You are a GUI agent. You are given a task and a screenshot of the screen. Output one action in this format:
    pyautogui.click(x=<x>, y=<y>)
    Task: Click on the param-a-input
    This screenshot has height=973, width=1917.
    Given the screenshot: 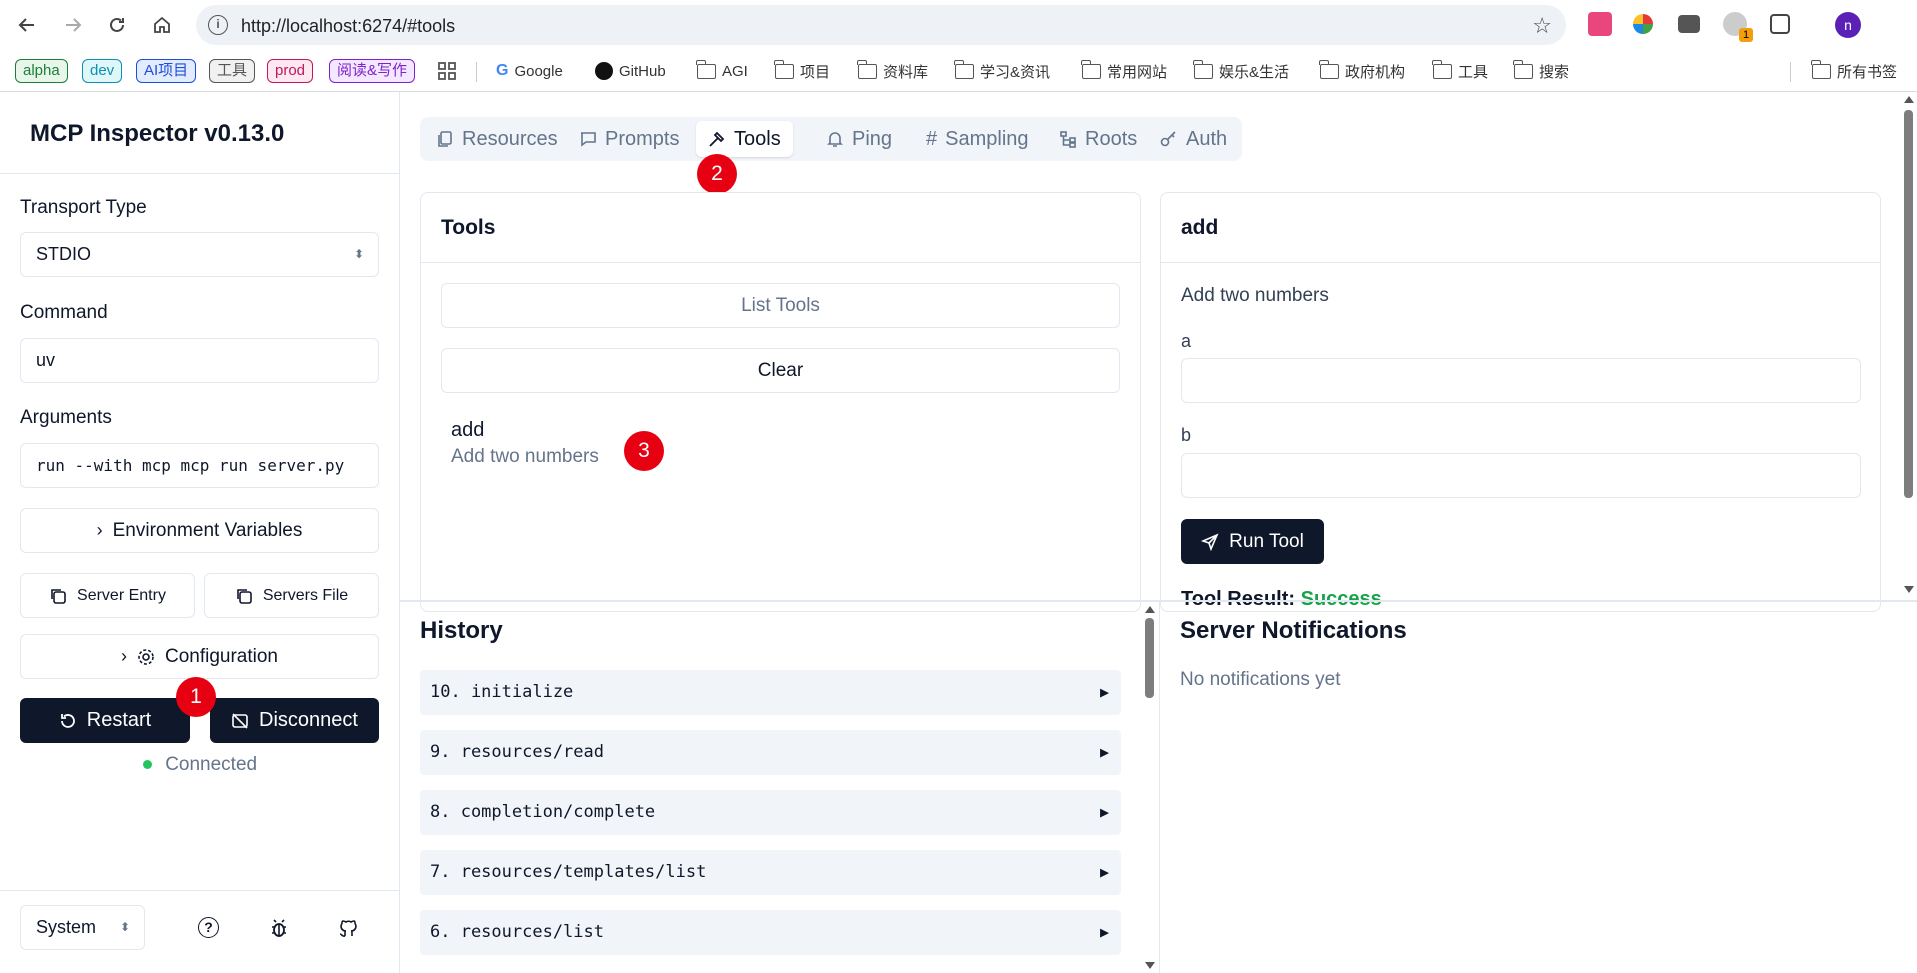 What is the action you would take?
    pyautogui.click(x=1521, y=380)
    